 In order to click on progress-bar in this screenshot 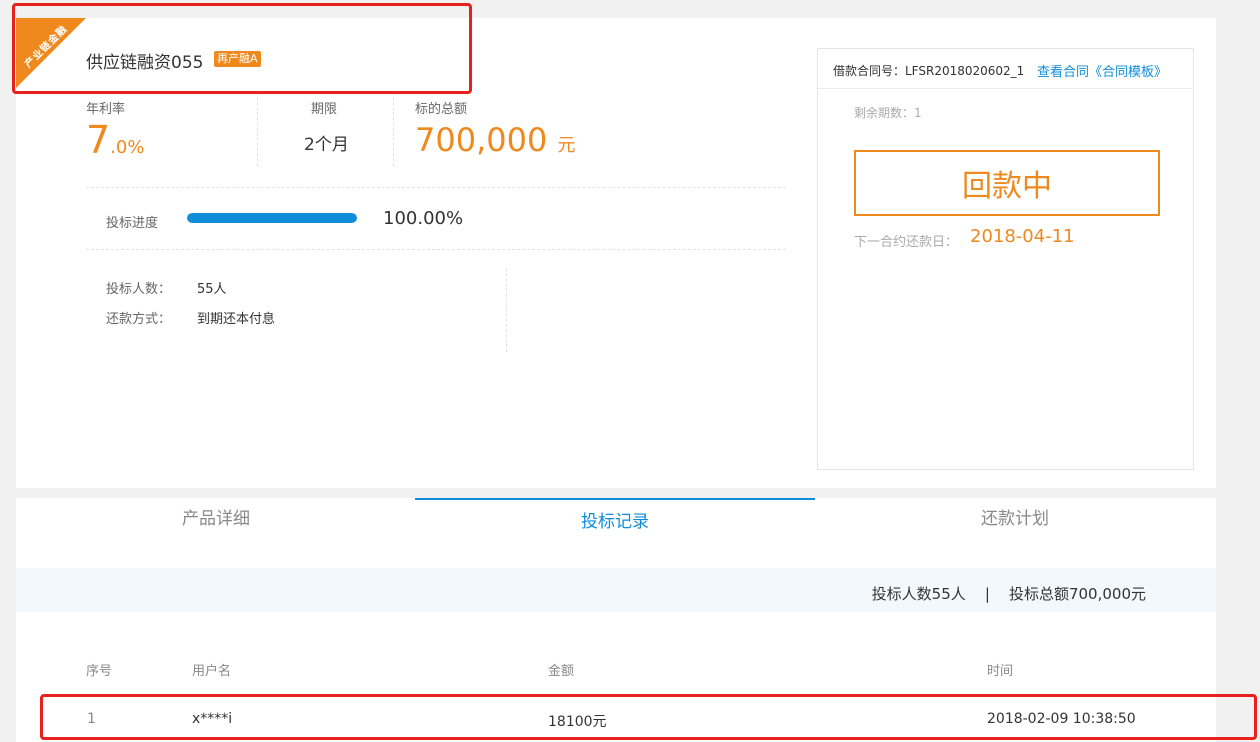, I will do `click(272, 218)`.